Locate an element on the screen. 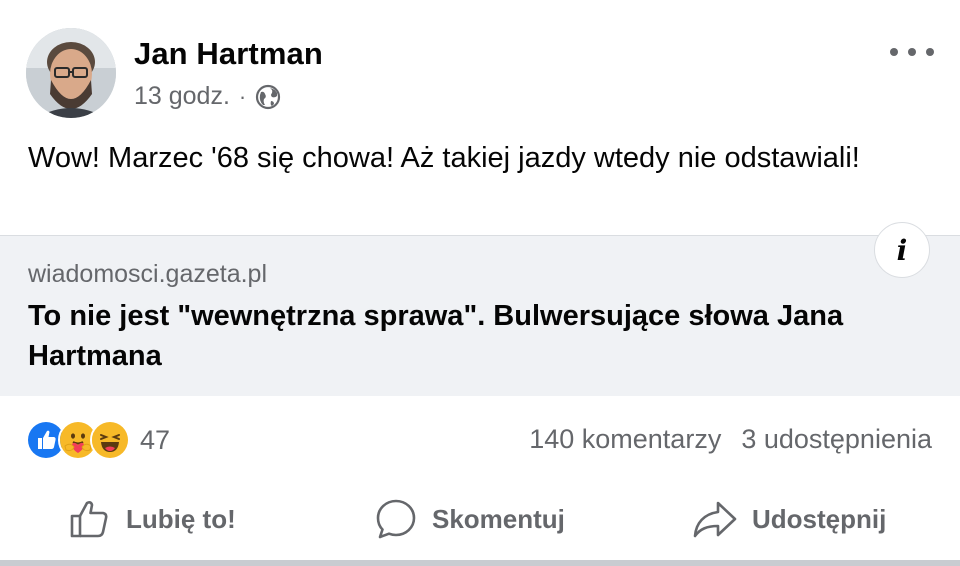 This screenshot has height=566, width=960. author-name: Jan Hartman is located at coordinates (228, 54).